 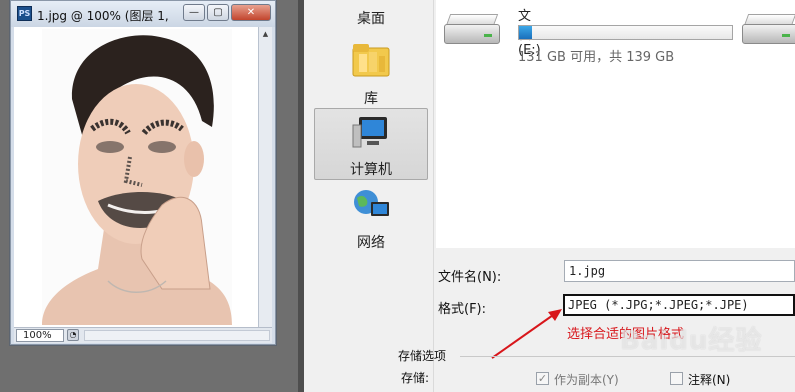 I want to click on filename-label: 文件名(N):, so click(x=470, y=277).